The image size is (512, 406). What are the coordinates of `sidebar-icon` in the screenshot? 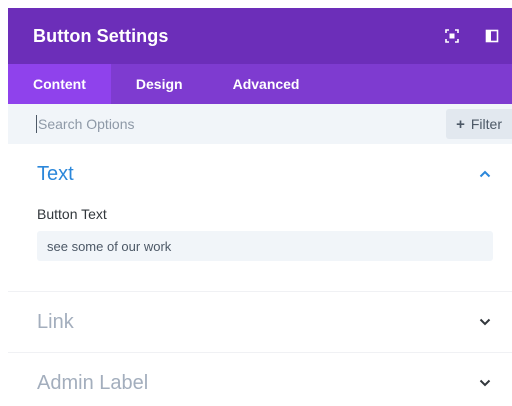 It's located at (492, 36).